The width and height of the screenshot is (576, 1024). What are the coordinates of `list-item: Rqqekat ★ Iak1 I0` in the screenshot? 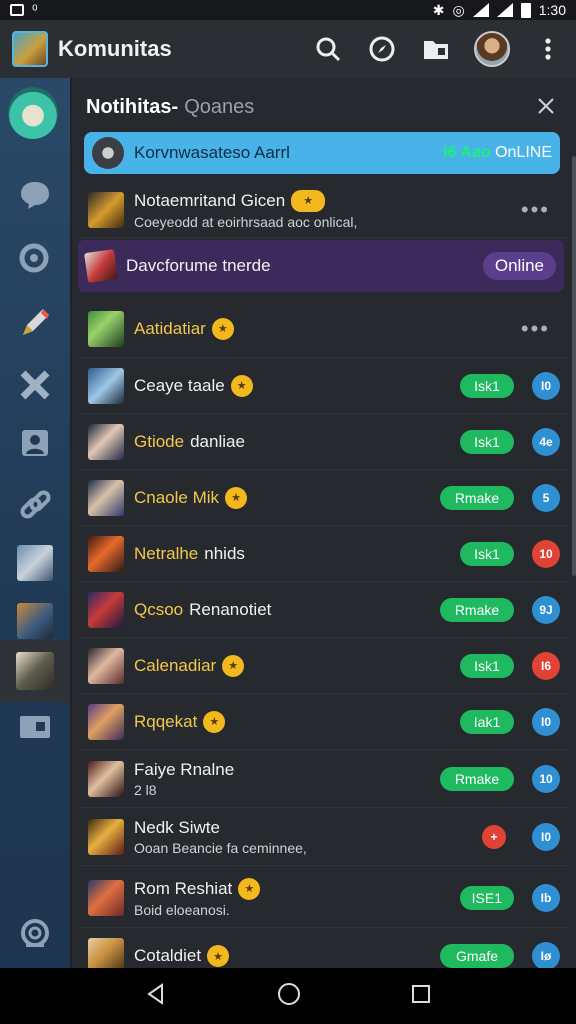 It's located at (324, 722).